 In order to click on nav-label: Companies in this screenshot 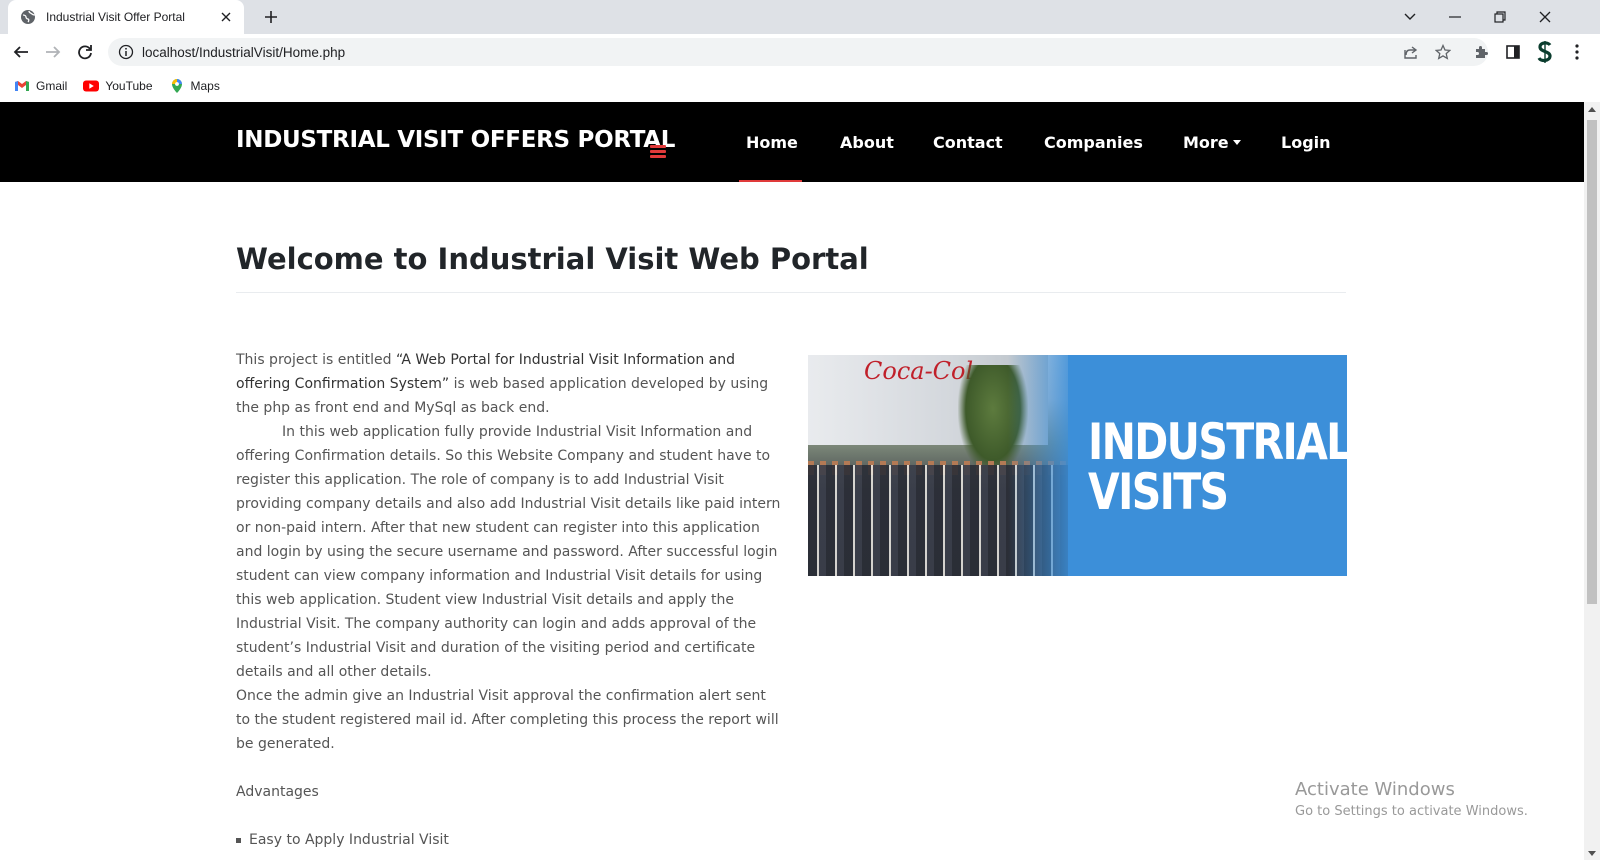, I will do `click(1093, 142)`.